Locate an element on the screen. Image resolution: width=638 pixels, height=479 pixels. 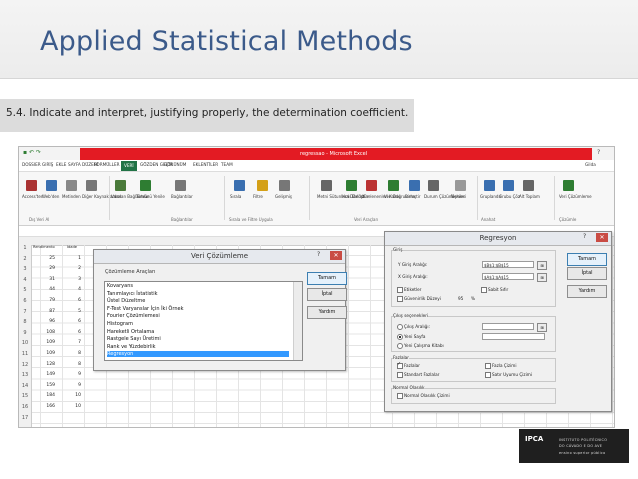
cell-header-a: Rendimento is located at coordinates (44, 247).